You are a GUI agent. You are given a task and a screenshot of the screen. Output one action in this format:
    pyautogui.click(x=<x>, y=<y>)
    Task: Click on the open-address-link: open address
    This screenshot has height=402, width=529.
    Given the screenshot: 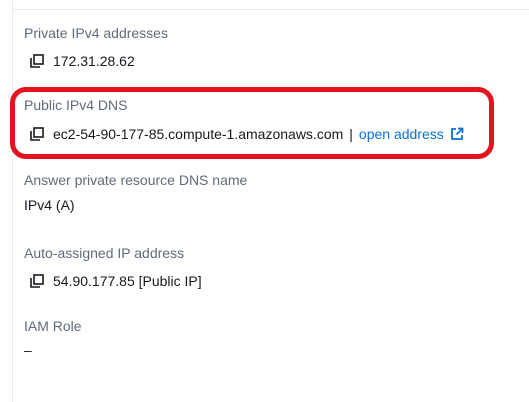 What is the action you would take?
    pyautogui.click(x=401, y=134)
    